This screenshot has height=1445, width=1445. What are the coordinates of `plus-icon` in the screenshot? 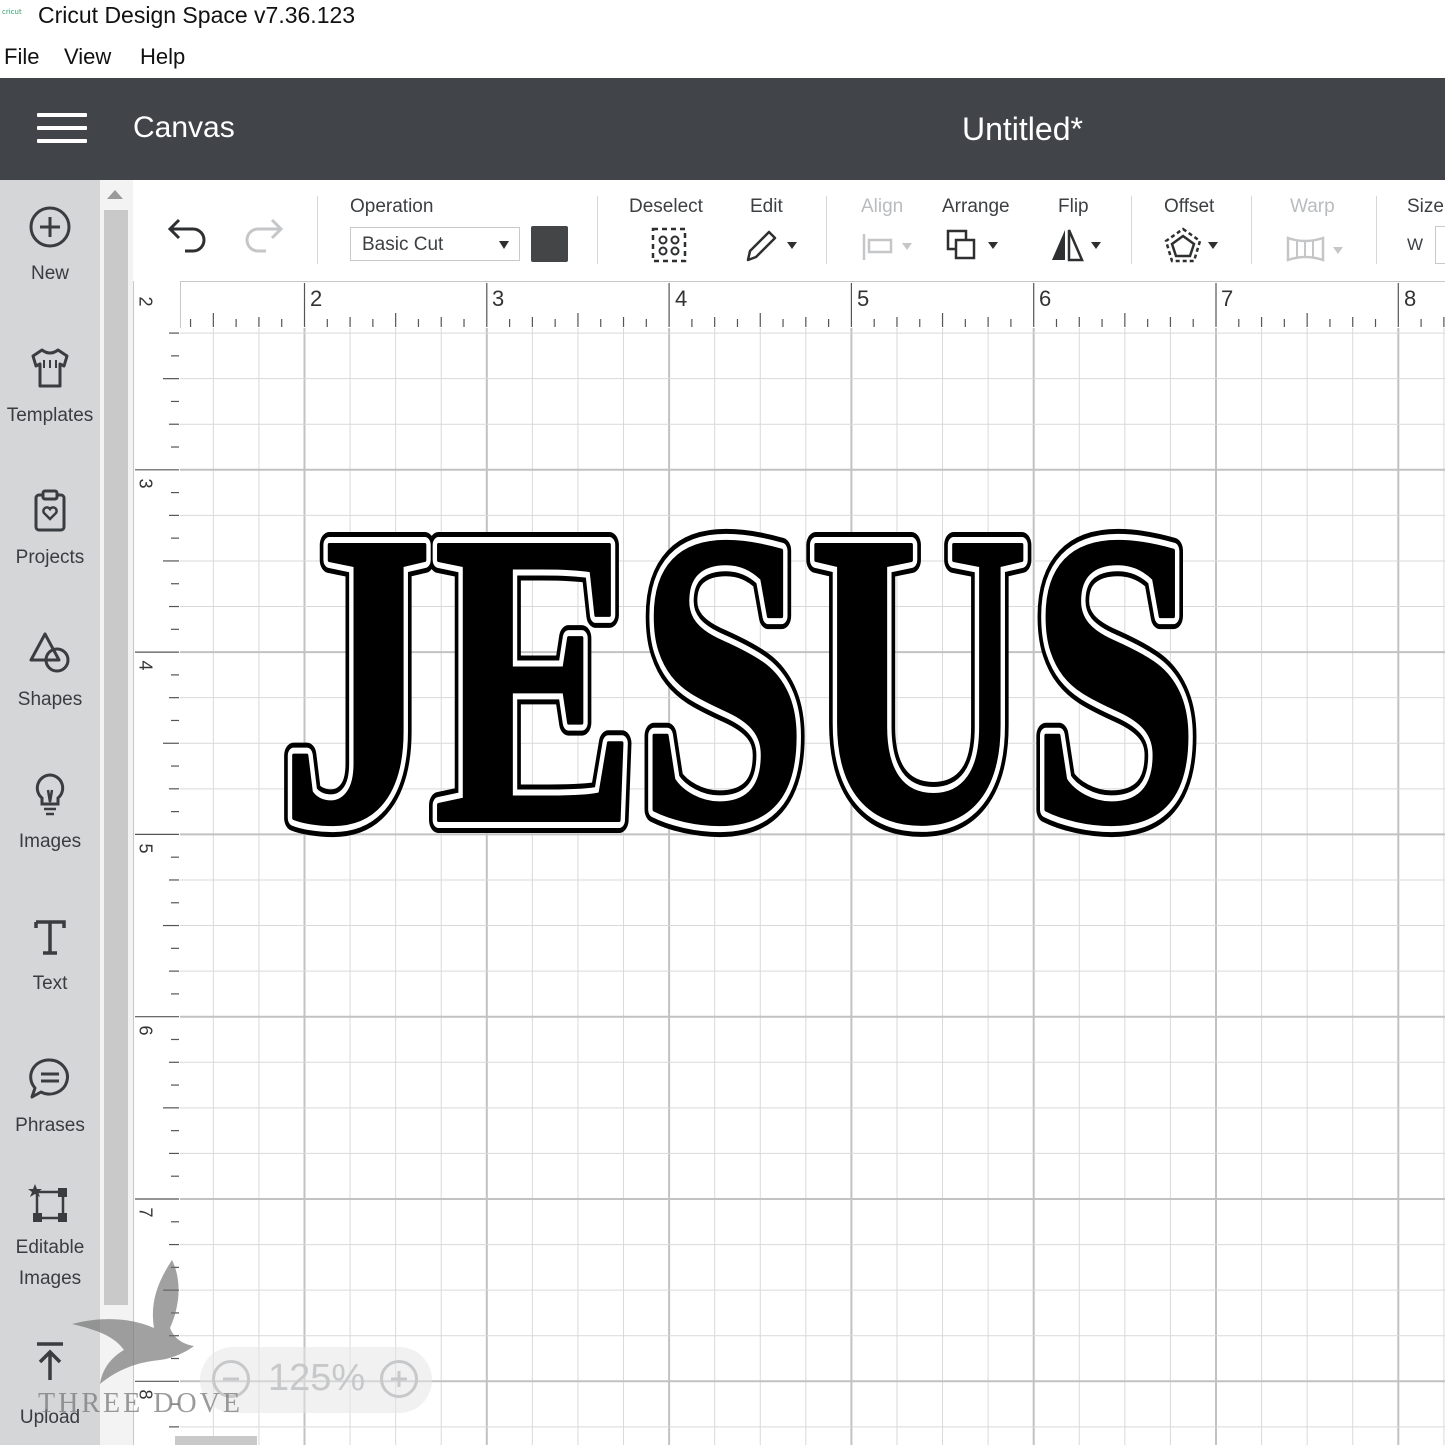 It's located at (399, 1379).